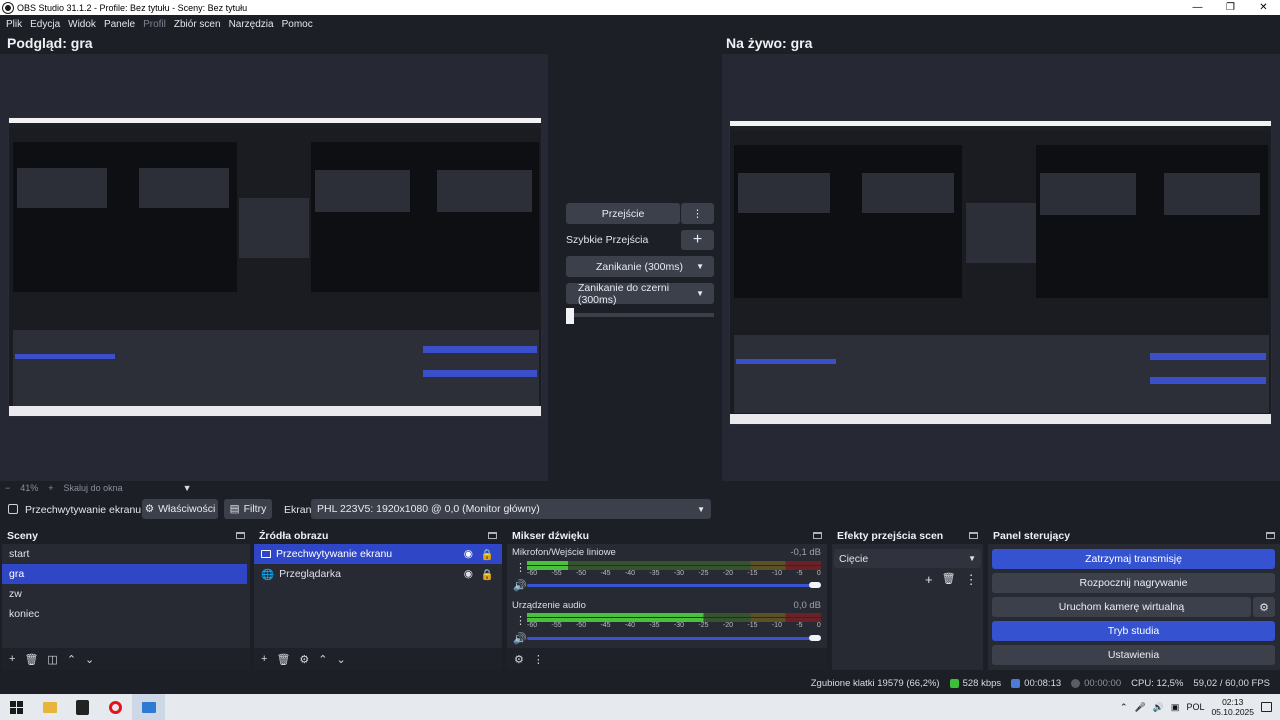 Image resolution: width=1280 pixels, height=720 pixels. Describe the element at coordinates (679, 625) in the screenshot. I see `meter-tick-label: -30` at that location.